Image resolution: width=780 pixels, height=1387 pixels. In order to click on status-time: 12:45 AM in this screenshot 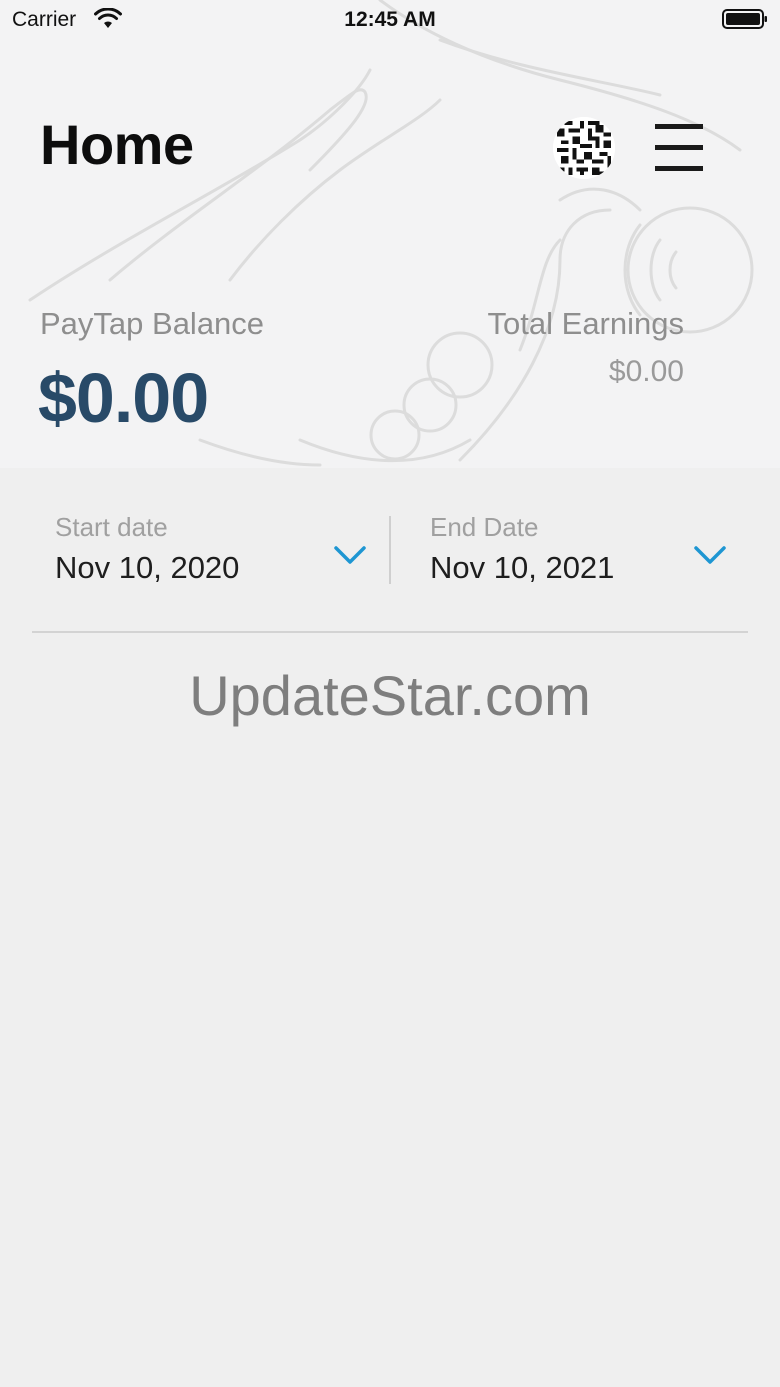, I will do `click(390, 19)`.